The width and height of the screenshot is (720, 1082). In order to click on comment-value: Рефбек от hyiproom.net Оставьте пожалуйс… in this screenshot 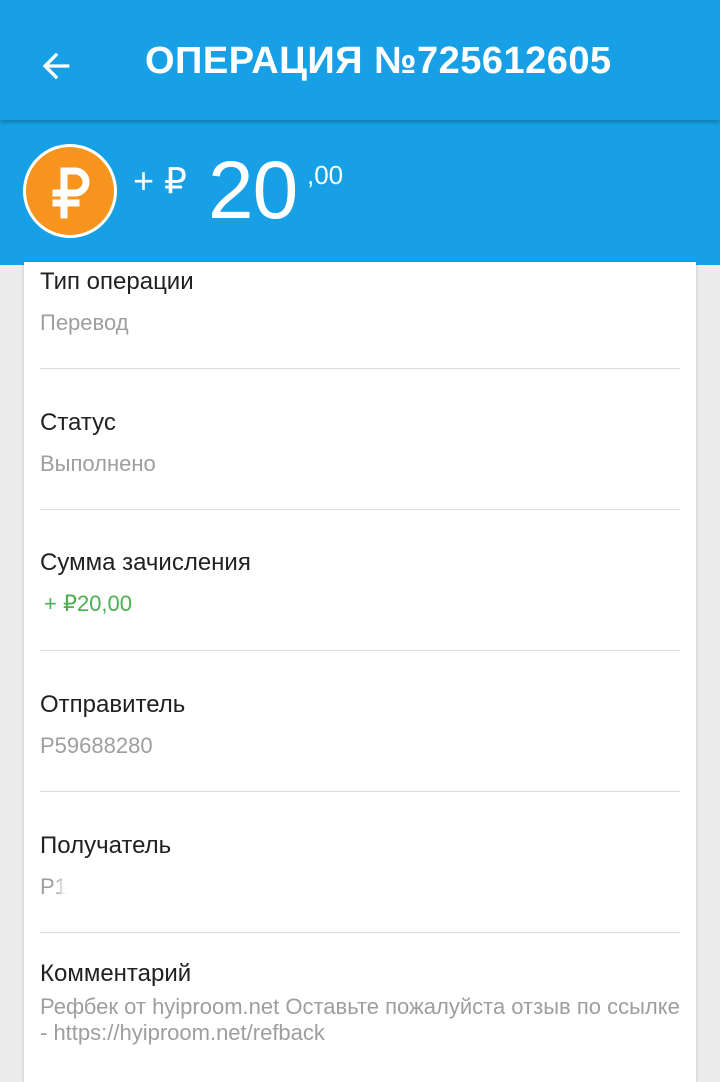, I will do `click(360, 1019)`.